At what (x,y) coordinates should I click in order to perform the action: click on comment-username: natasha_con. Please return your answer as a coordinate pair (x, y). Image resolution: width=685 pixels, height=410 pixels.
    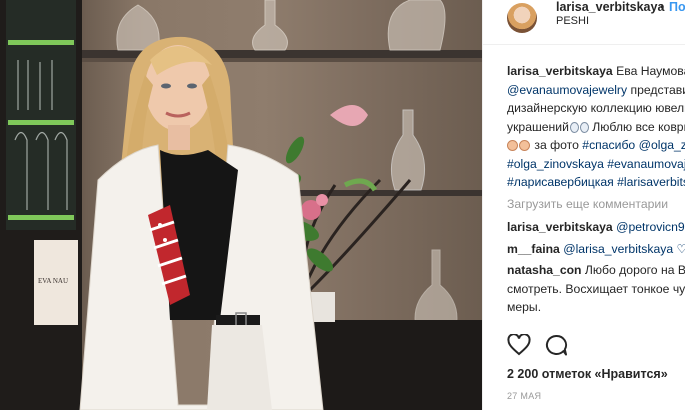
    Looking at the image, I should click on (544, 270).